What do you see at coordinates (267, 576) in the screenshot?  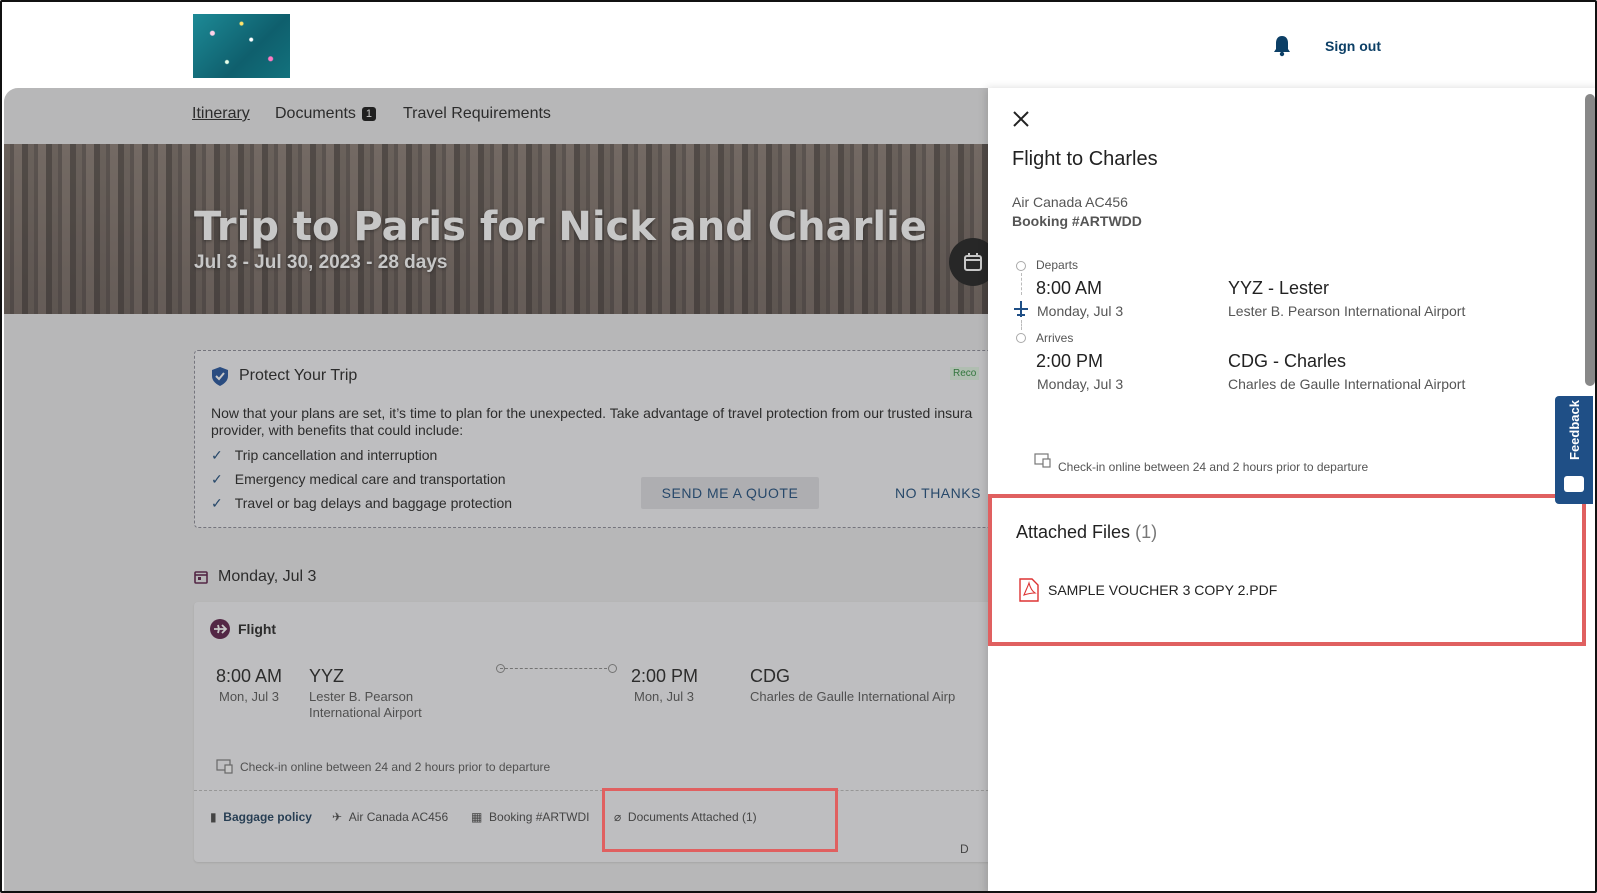 I see `day-heading: Monday, Jul 3` at bounding box center [267, 576].